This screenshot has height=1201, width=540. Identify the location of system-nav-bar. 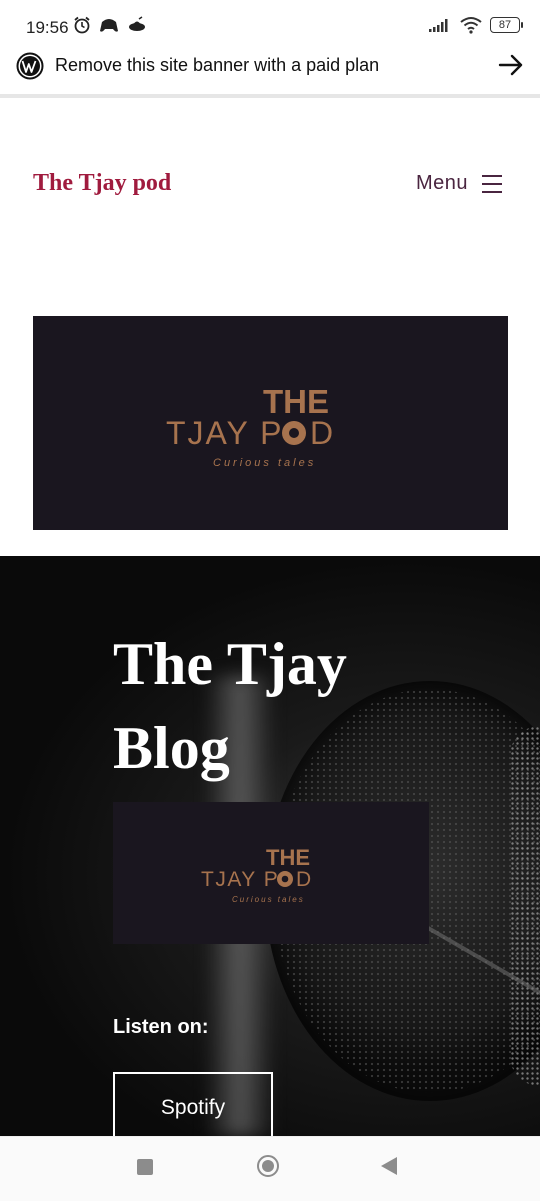
(270, 1168).